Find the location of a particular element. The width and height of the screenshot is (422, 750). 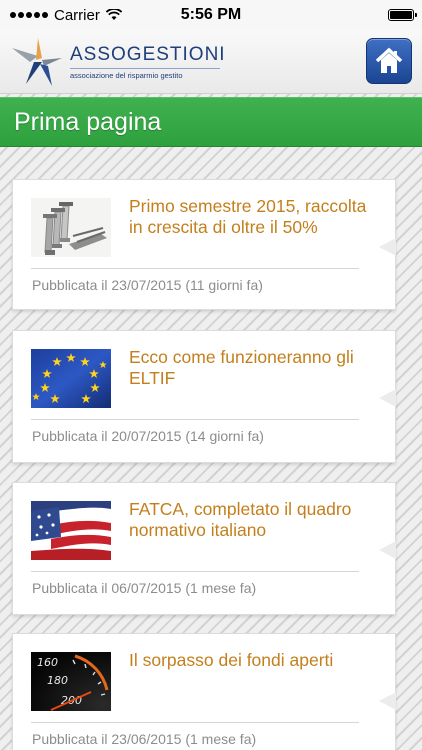

speedometer-image: 160 180 200 is located at coordinates (71, 681).